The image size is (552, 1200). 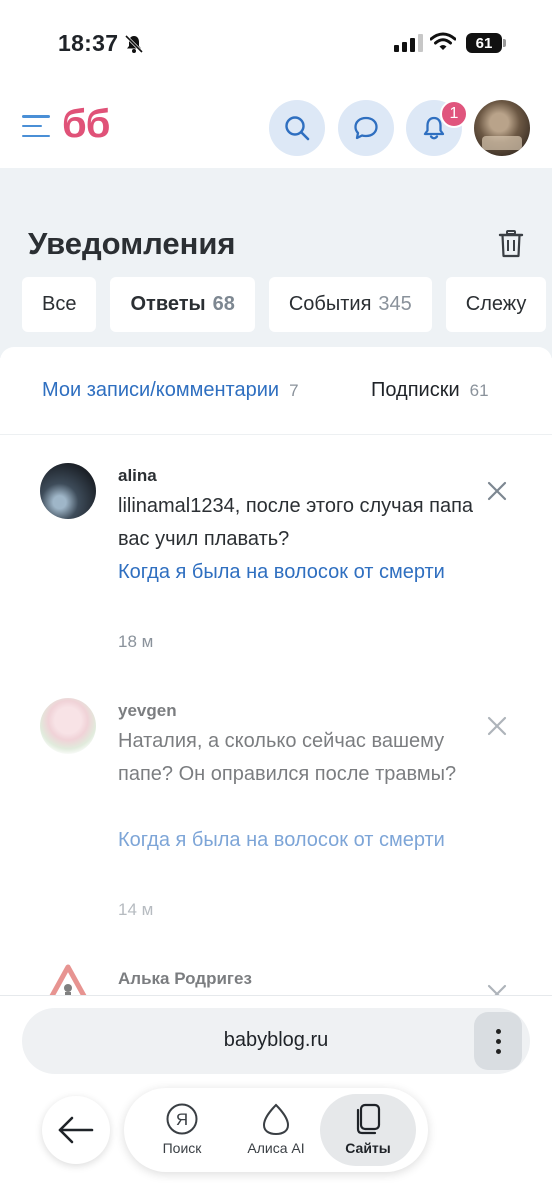 What do you see at coordinates (502, 128) in the screenshot?
I see `user-avatar` at bounding box center [502, 128].